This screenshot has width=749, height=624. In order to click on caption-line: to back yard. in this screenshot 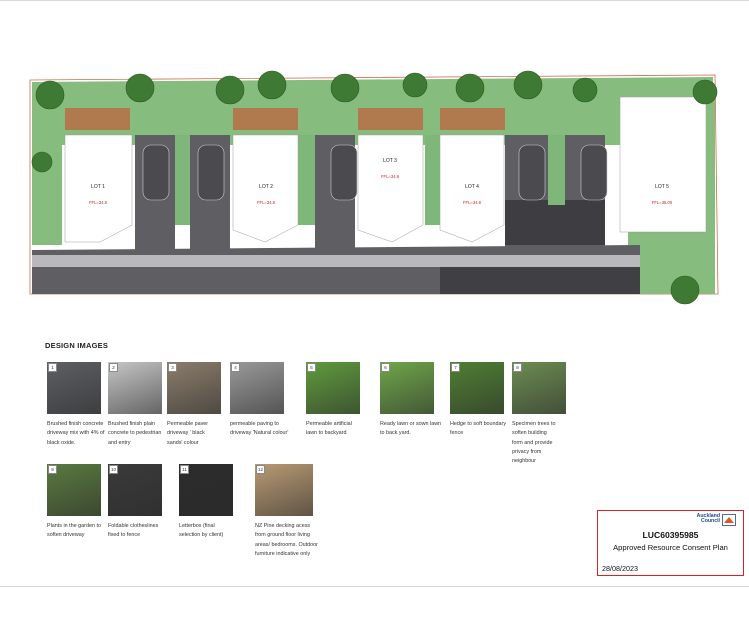, I will do `click(395, 433)`.